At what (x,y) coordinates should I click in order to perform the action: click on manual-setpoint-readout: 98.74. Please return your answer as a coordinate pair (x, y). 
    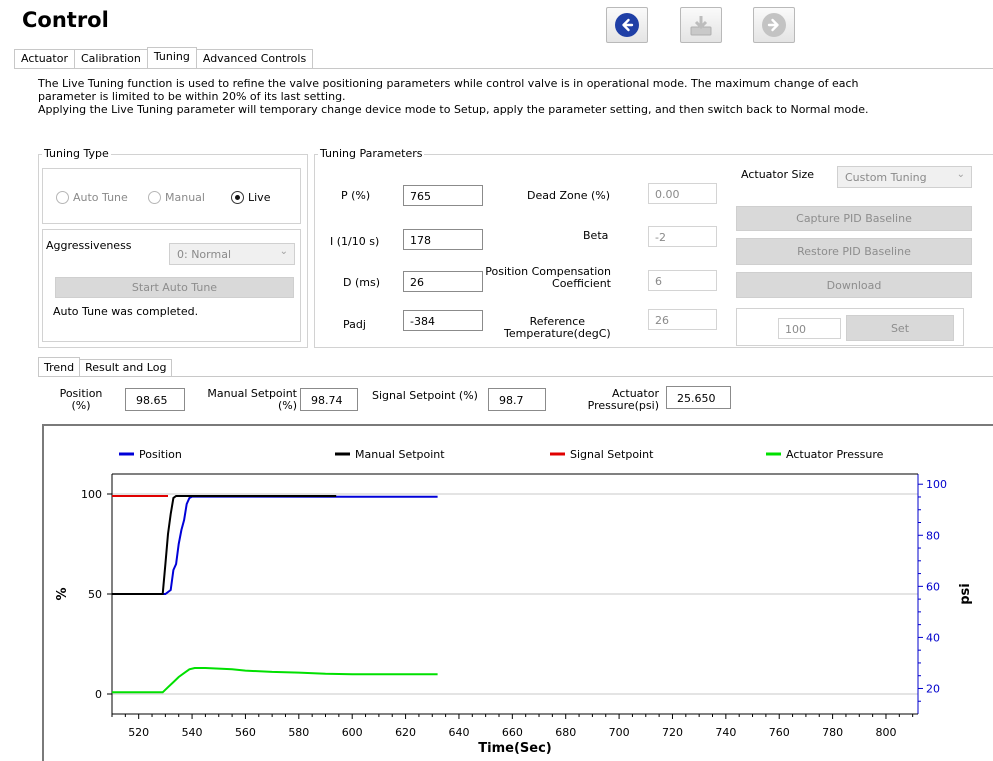
    Looking at the image, I should click on (329, 399).